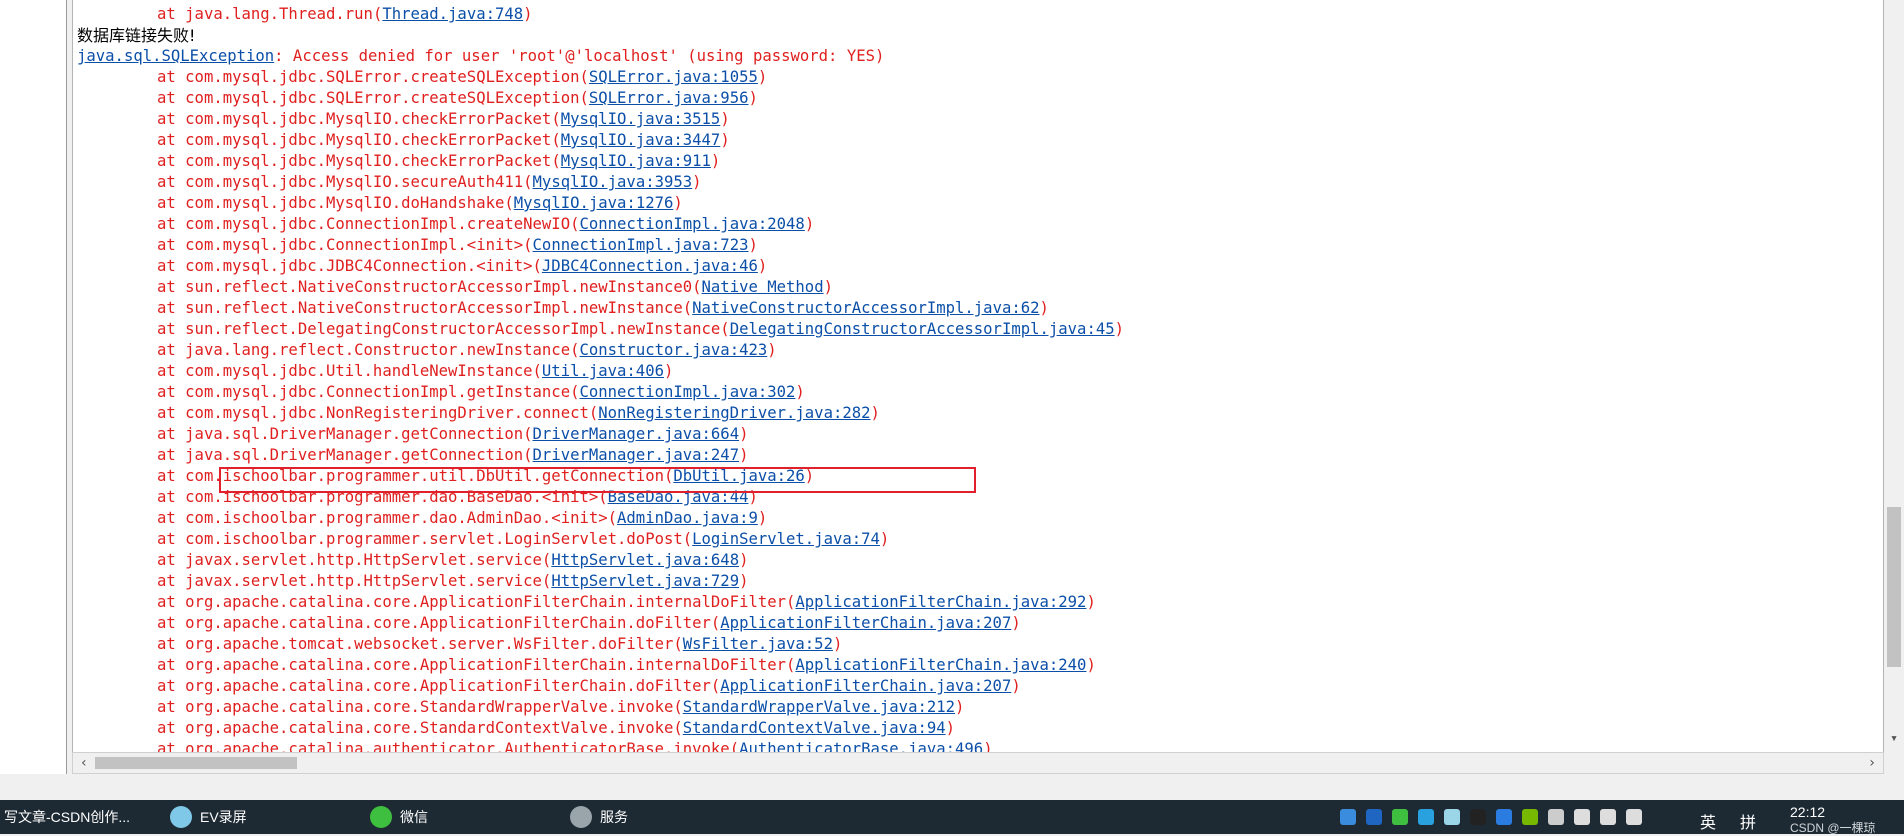  What do you see at coordinates (641, 119) in the screenshot?
I see `stack-frame-source-link: MysqlIO.java:3515` at bounding box center [641, 119].